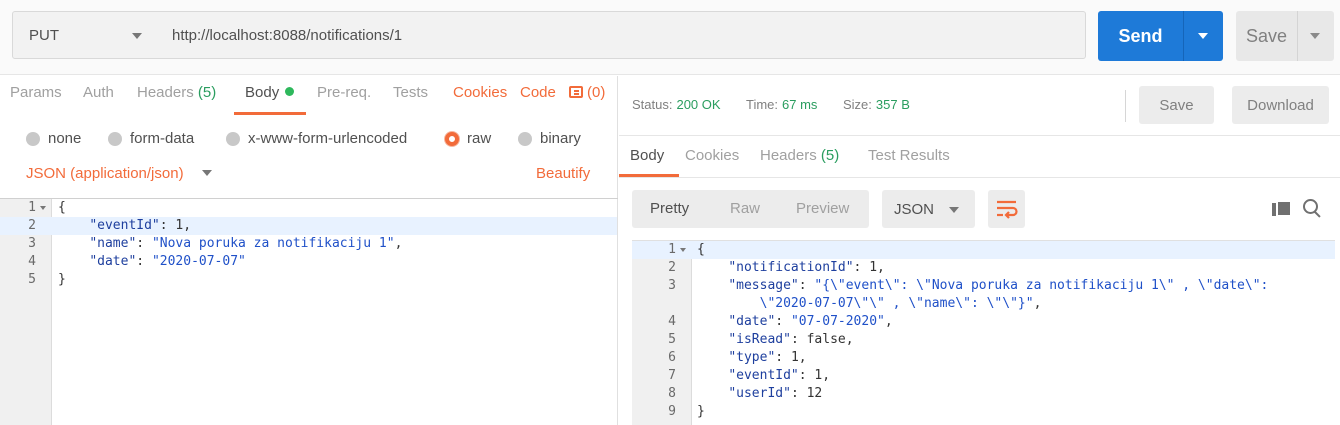 This screenshot has height=425, width=1340. I want to click on tab-tests: Tests, so click(410, 92).